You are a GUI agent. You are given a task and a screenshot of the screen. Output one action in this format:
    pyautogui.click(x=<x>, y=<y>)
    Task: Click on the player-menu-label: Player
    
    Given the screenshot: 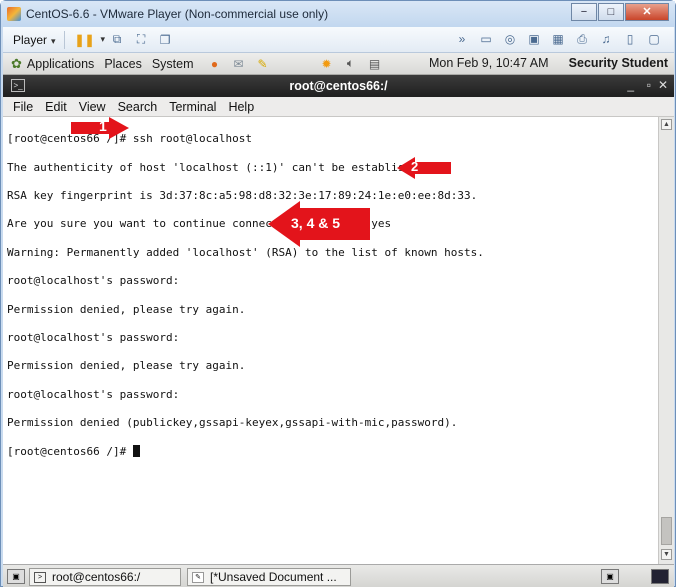 What is the action you would take?
    pyautogui.click(x=30, y=39)
    